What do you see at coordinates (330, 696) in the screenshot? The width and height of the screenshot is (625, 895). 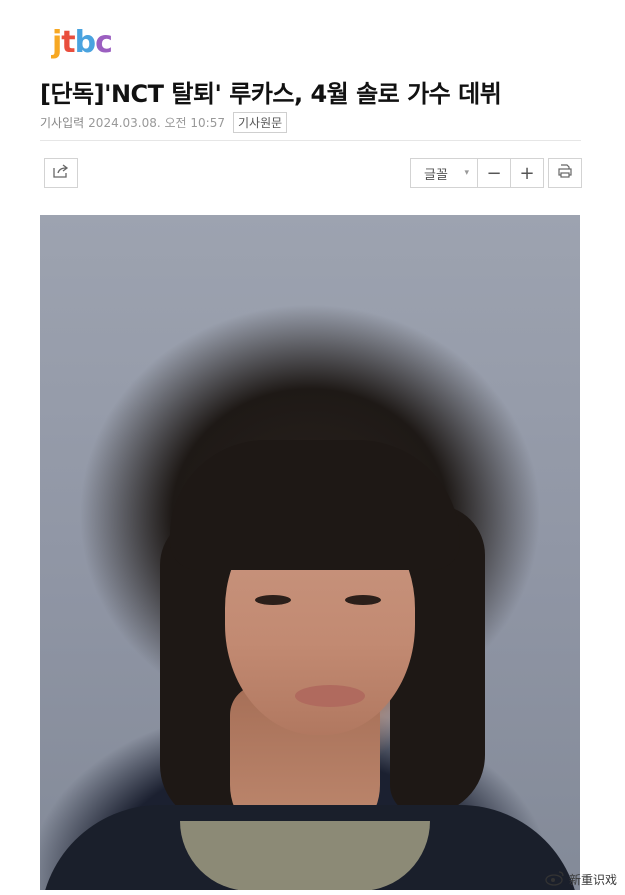 I see `photo-lips` at bounding box center [330, 696].